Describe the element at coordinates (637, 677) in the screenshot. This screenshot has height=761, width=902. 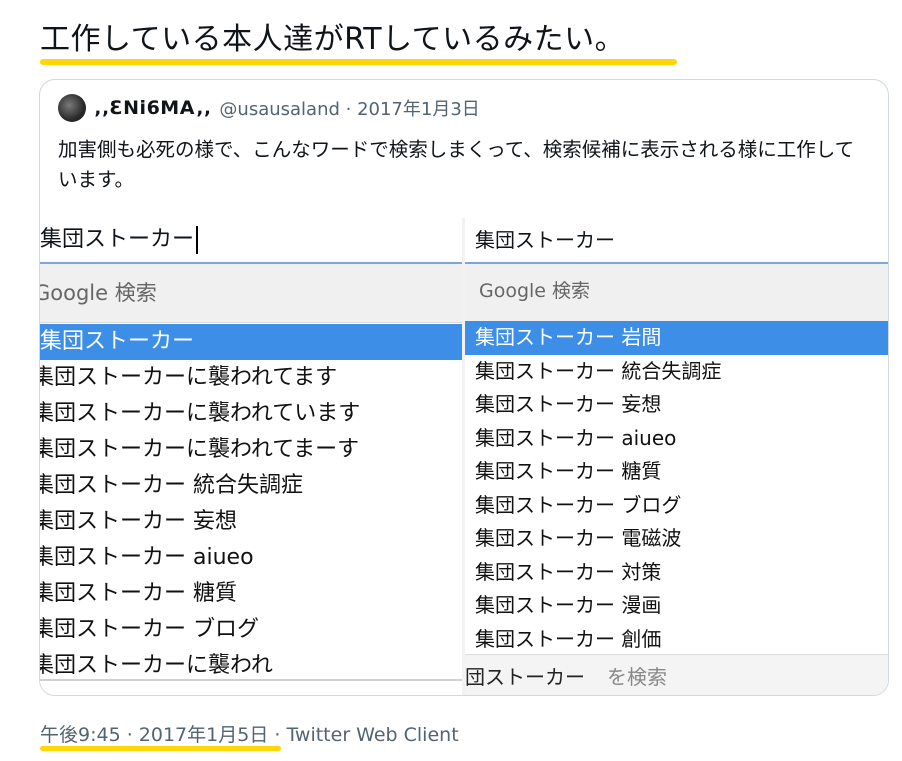
I see `search-for-suffix: を検索` at that location.